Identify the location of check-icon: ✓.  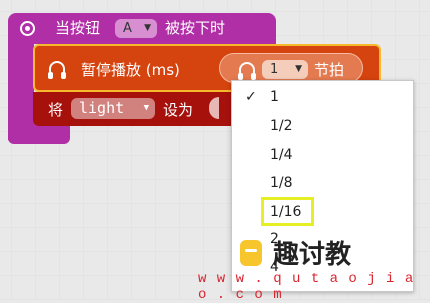
(251, 97).